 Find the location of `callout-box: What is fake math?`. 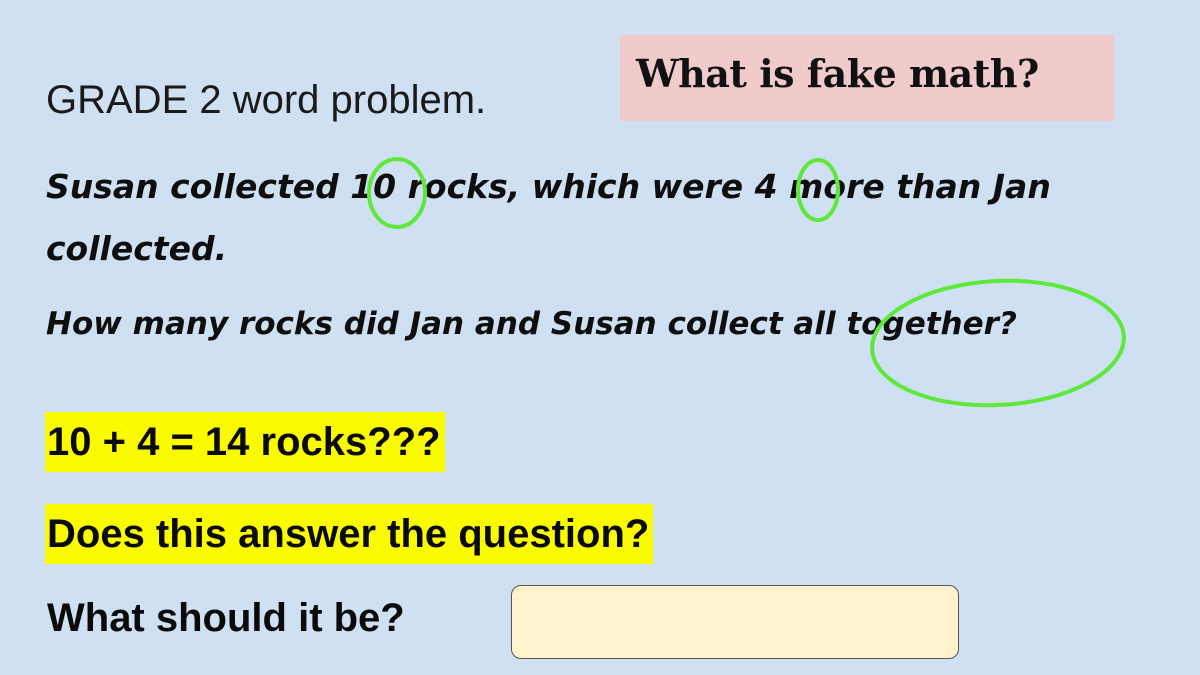

callout-box: What is fake math? is located at coordinates (867, 78).